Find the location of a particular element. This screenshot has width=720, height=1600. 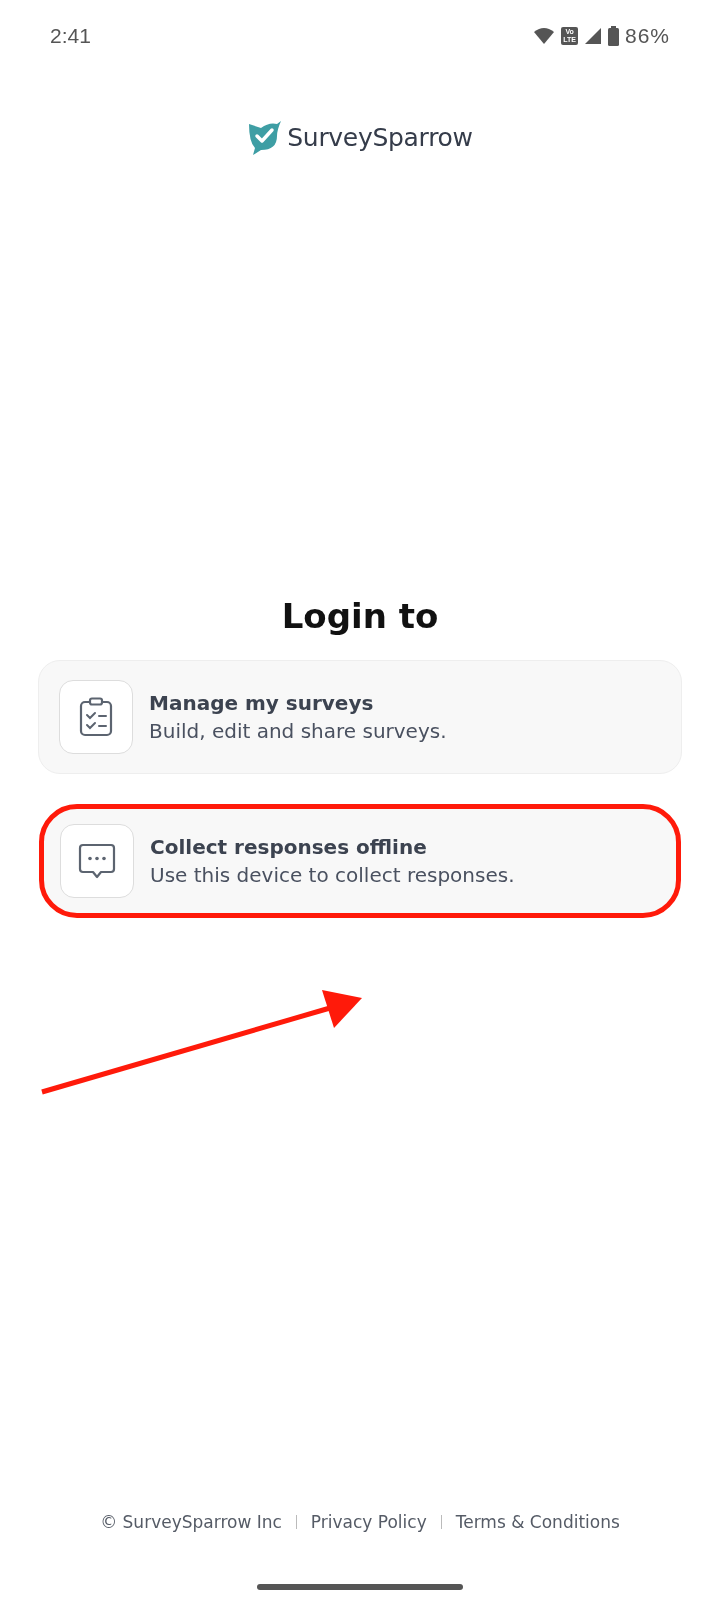

option-description: Use this device to collect responses. is located at coordinates (332, 875).